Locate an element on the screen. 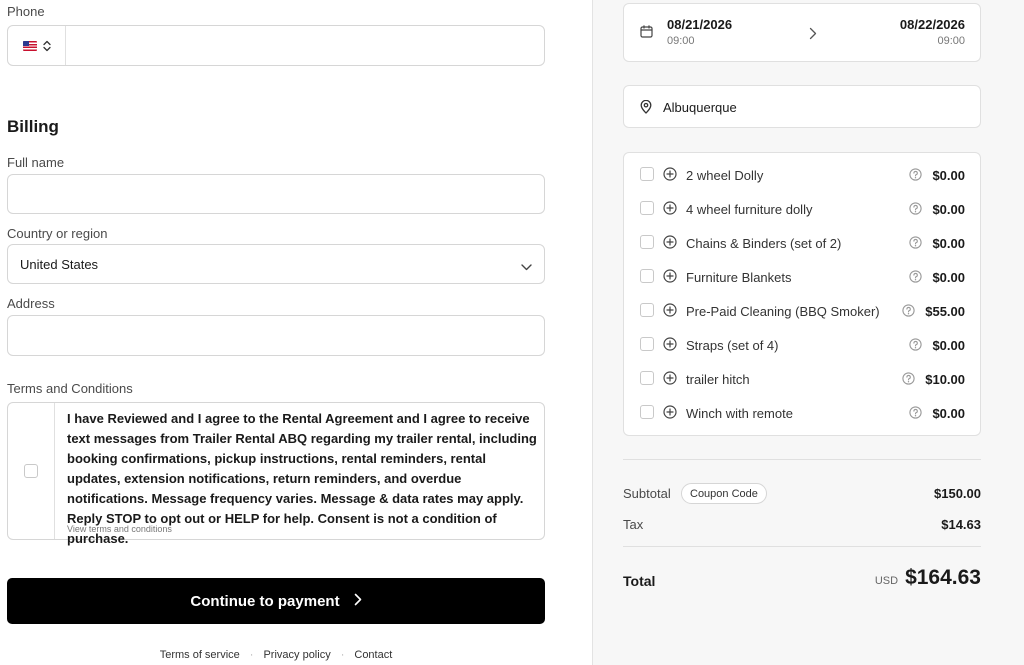 The height and width of the screenshot is (665, 1024). addon-item: 4 wheel furniture dolly $0.00 is located at coordinates (802, 209).